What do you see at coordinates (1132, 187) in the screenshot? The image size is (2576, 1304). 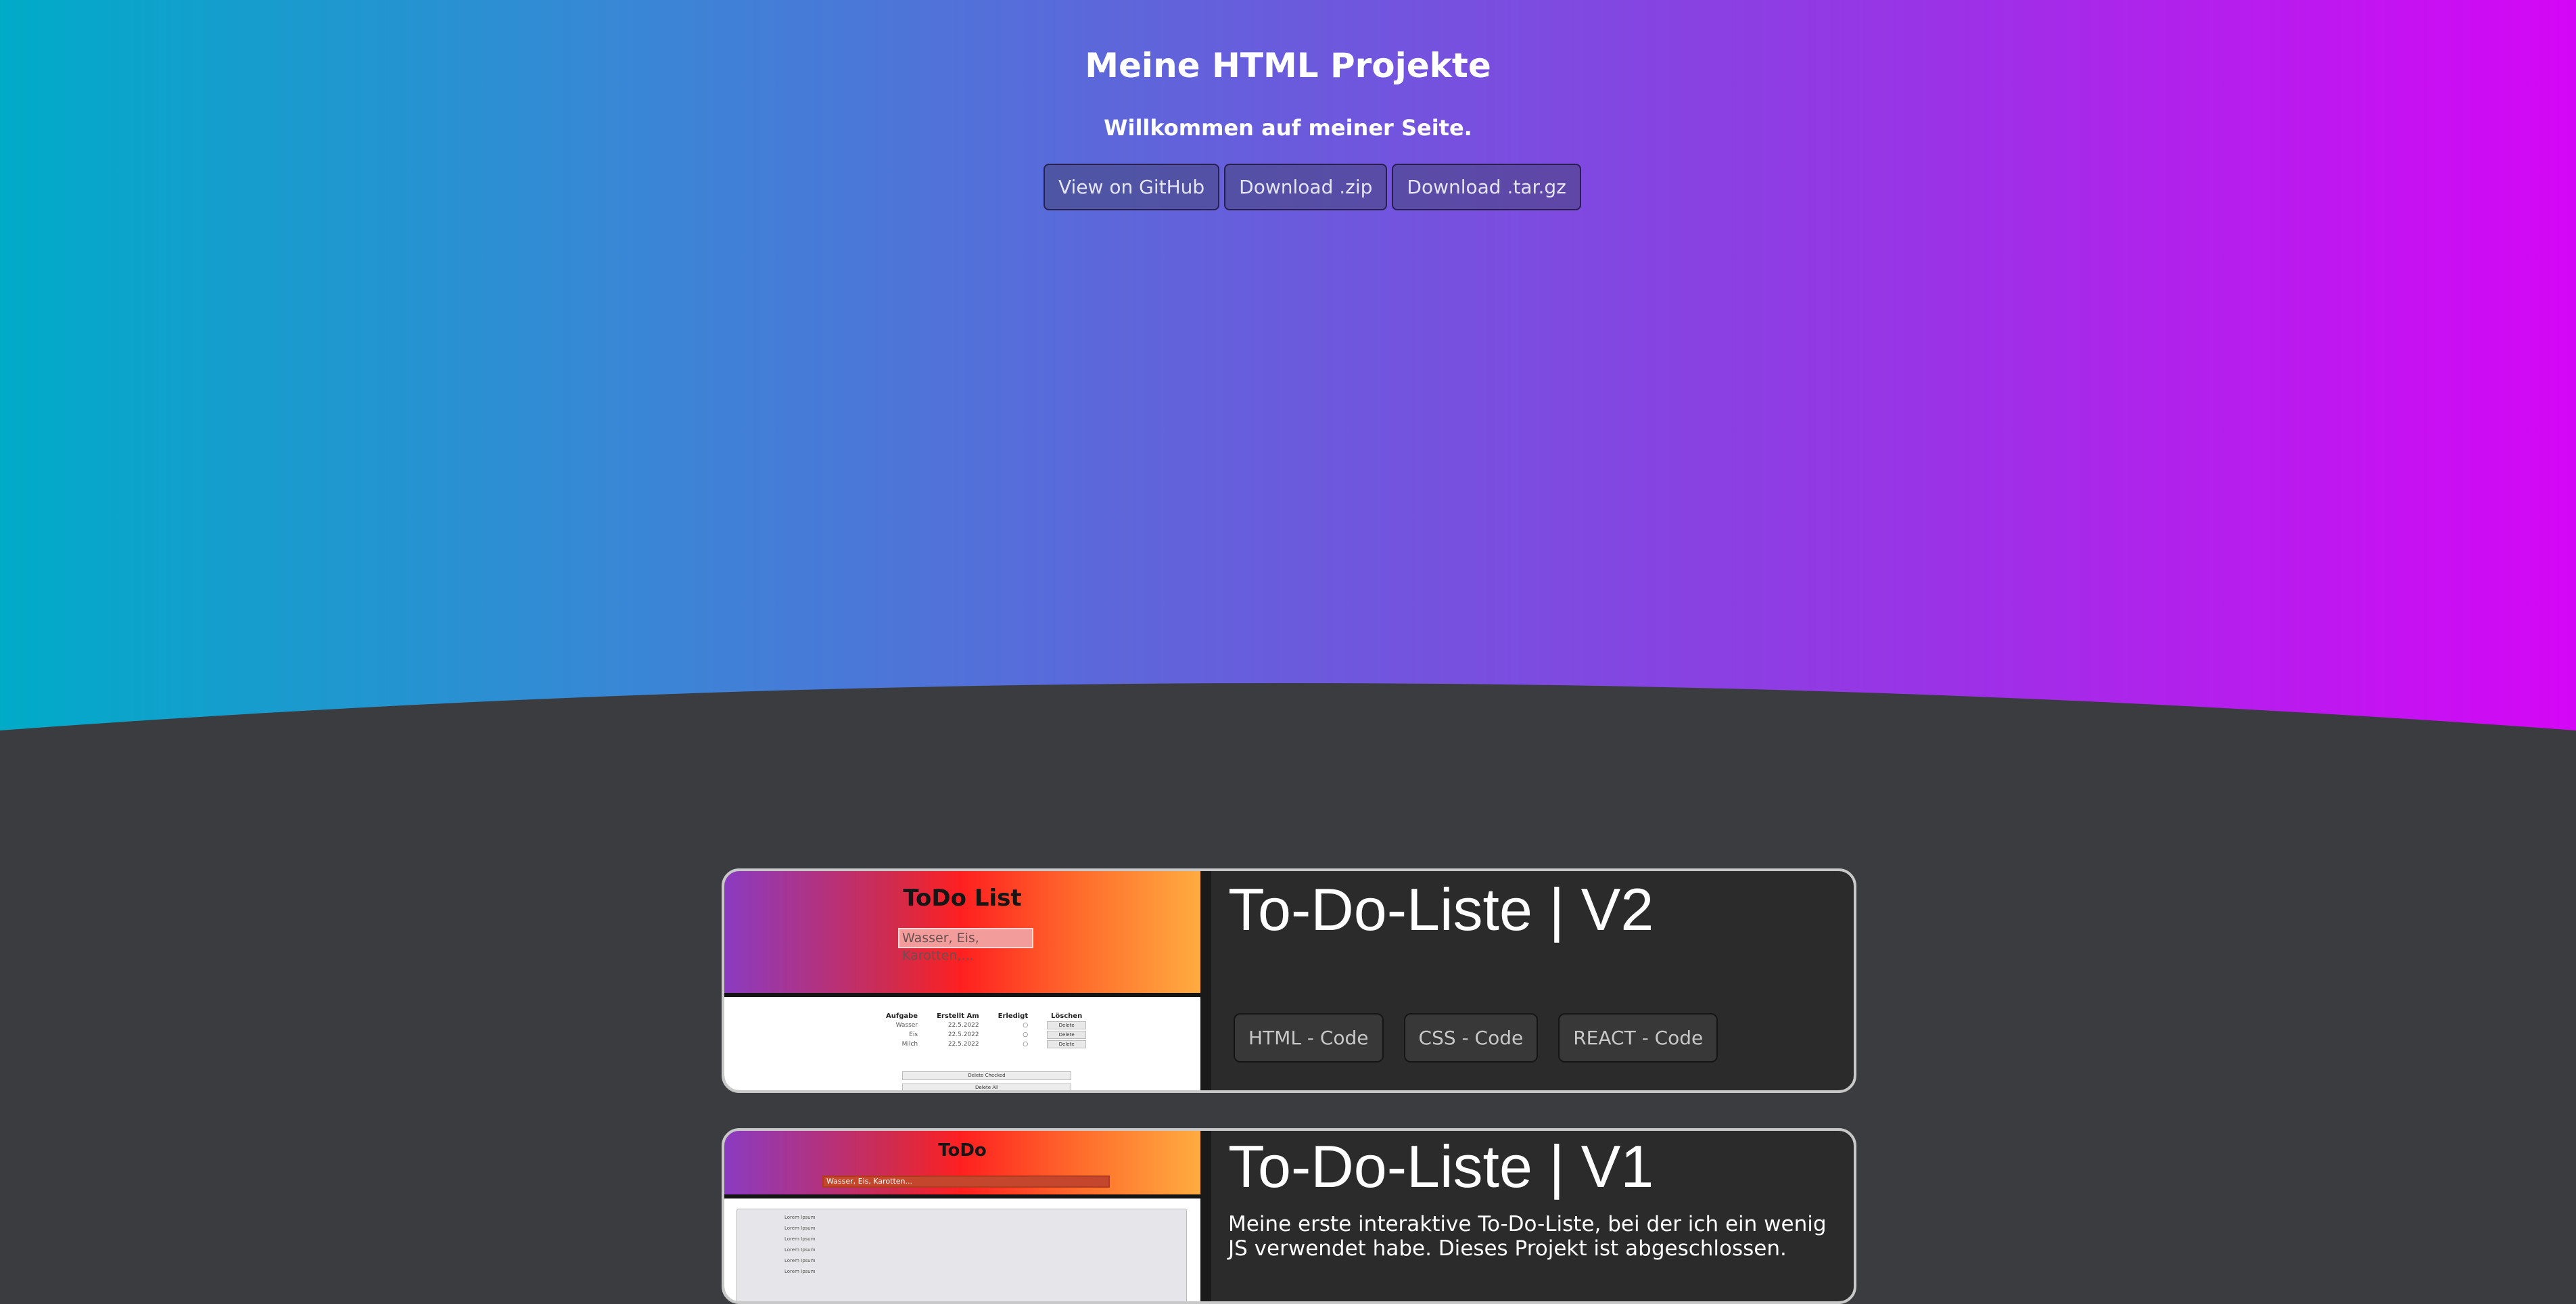 I see `view-on-github-button: View on GitHub` at bounding box center [1132, 187].